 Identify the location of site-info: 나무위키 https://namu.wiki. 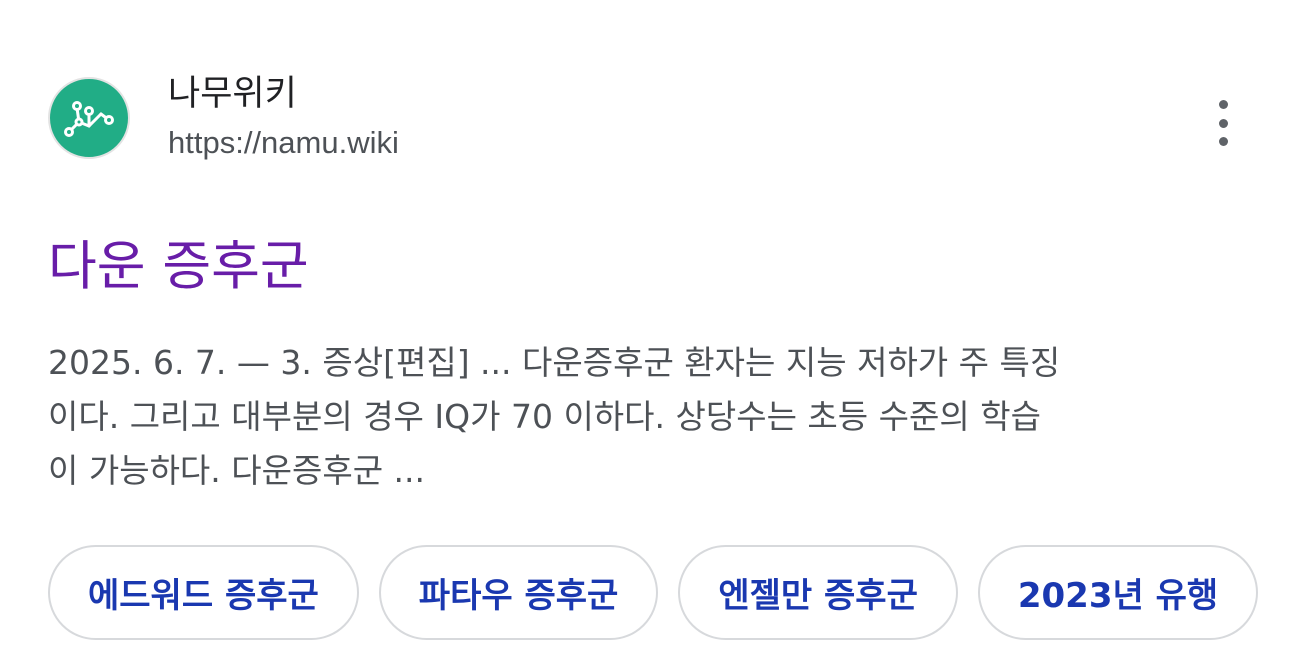
(223, 118).